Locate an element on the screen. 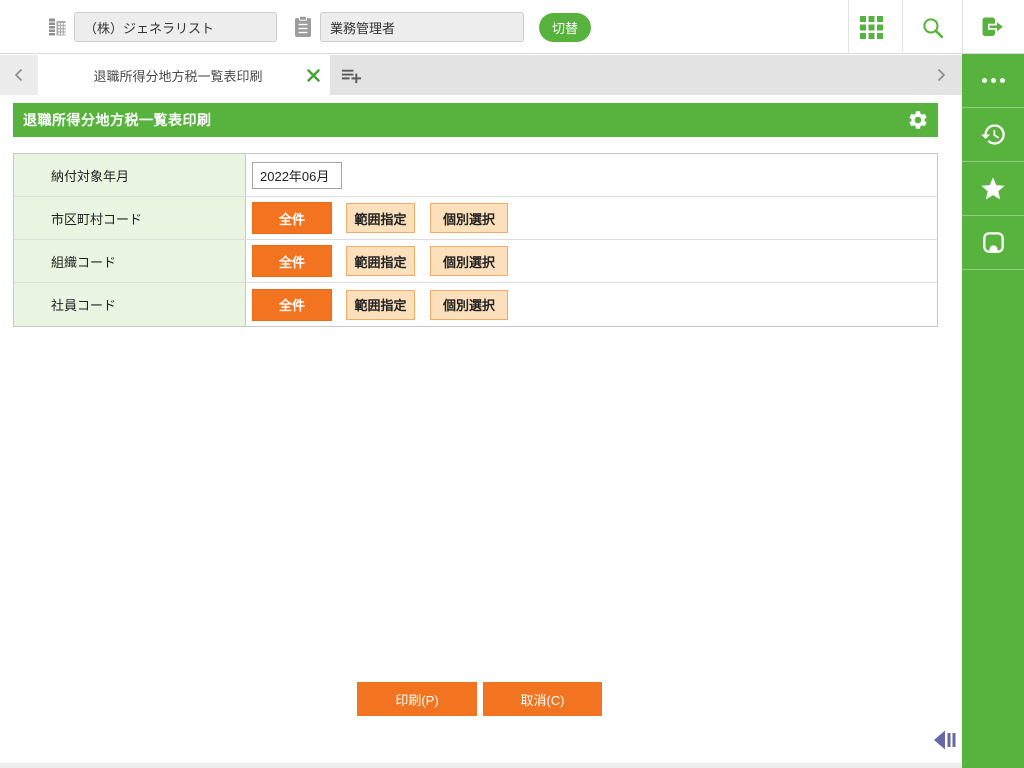 Image resolution: width=1024 pixels, height=768 pixels. print-button: 印刷(P) is located at coordinates (417, 699).